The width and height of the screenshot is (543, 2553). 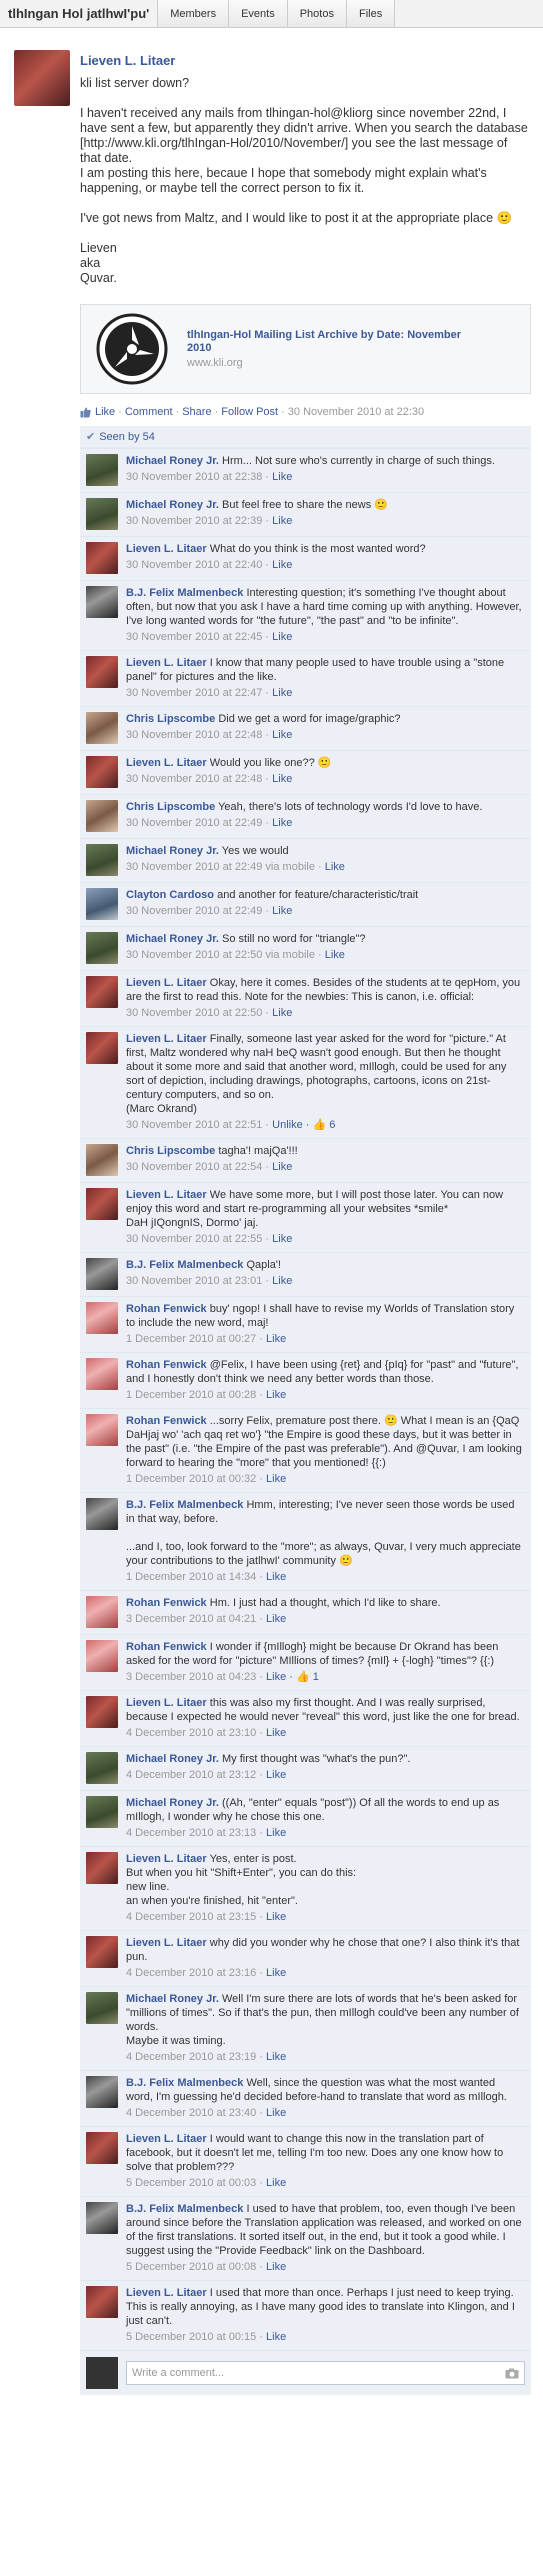 What do you see at coordinates (132, 349) in the screenshot?
I see `kli-logo-icon` at bounding box center [132, 349].